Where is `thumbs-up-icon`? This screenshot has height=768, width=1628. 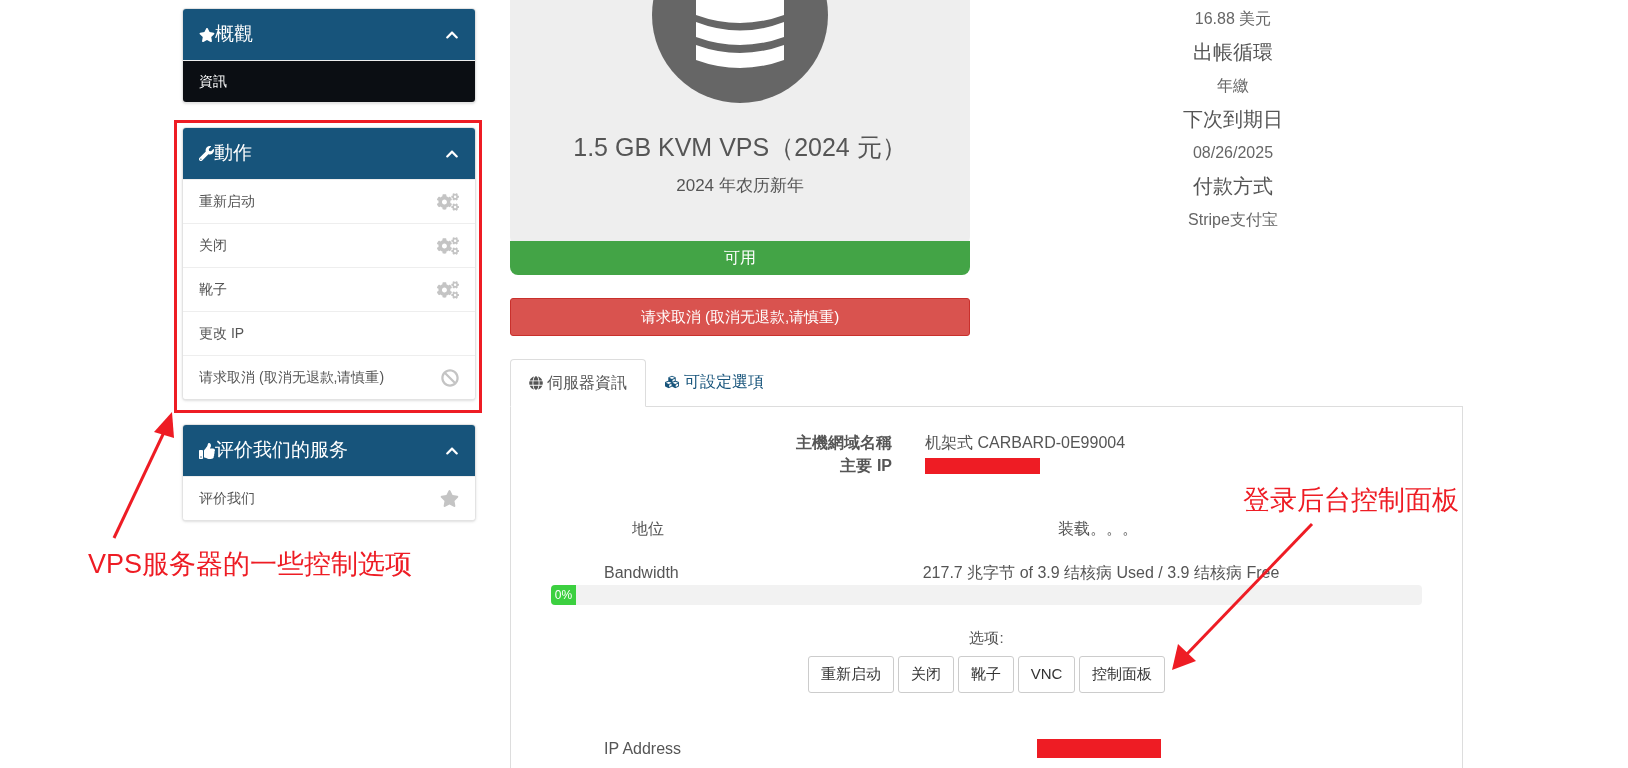 thumbs-up-icon is located at coordinates (207, 450).